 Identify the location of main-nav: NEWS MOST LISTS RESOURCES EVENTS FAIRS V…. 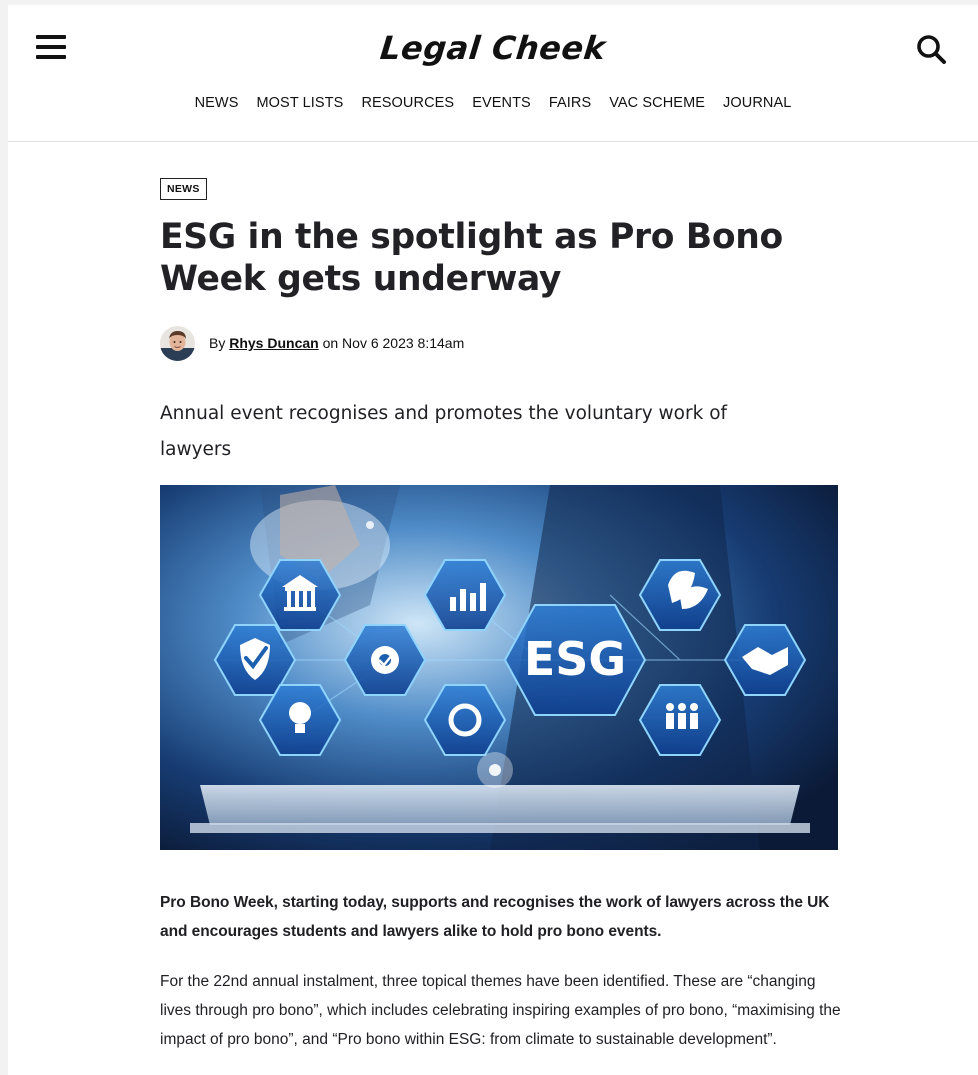
(493, 103).